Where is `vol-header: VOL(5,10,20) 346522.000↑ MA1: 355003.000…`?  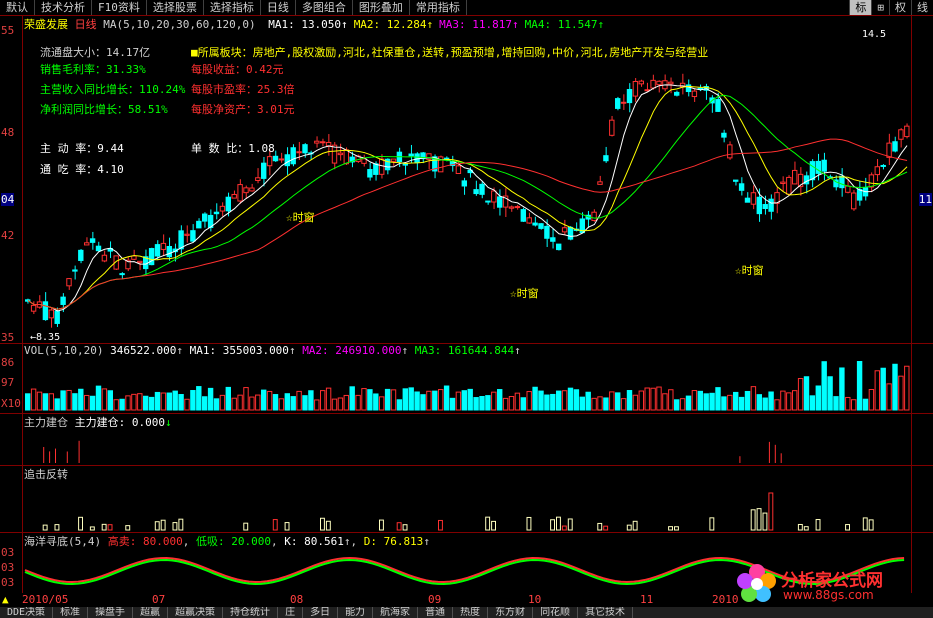 vol-header: VOL(5,10,20) 346522.000↑ MA1: 355003.000… is located at coordinates (272, 350).